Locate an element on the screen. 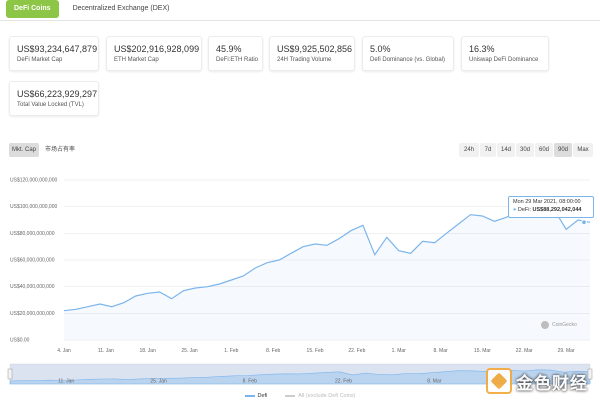 This screenshot has width=600, height=401. y-tick-label: US$60,000,000,000 is located at coordinates (32, 261).